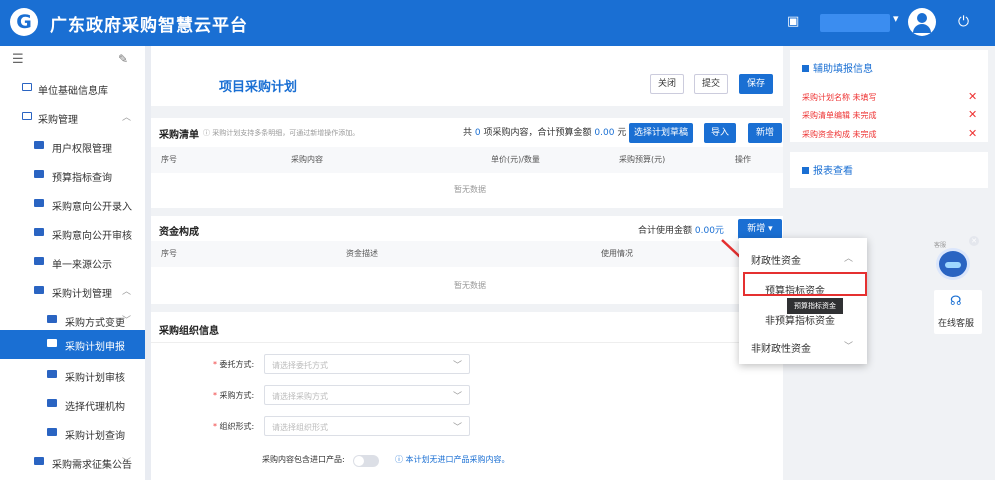 This screenshot has height=480, width=995. Describe the element at coordinates (467, 160) in the screenshot. I see `purchase-table-header: 序号 采购内容 单价(元)/数量 采购预算(元) 操作` at that location.